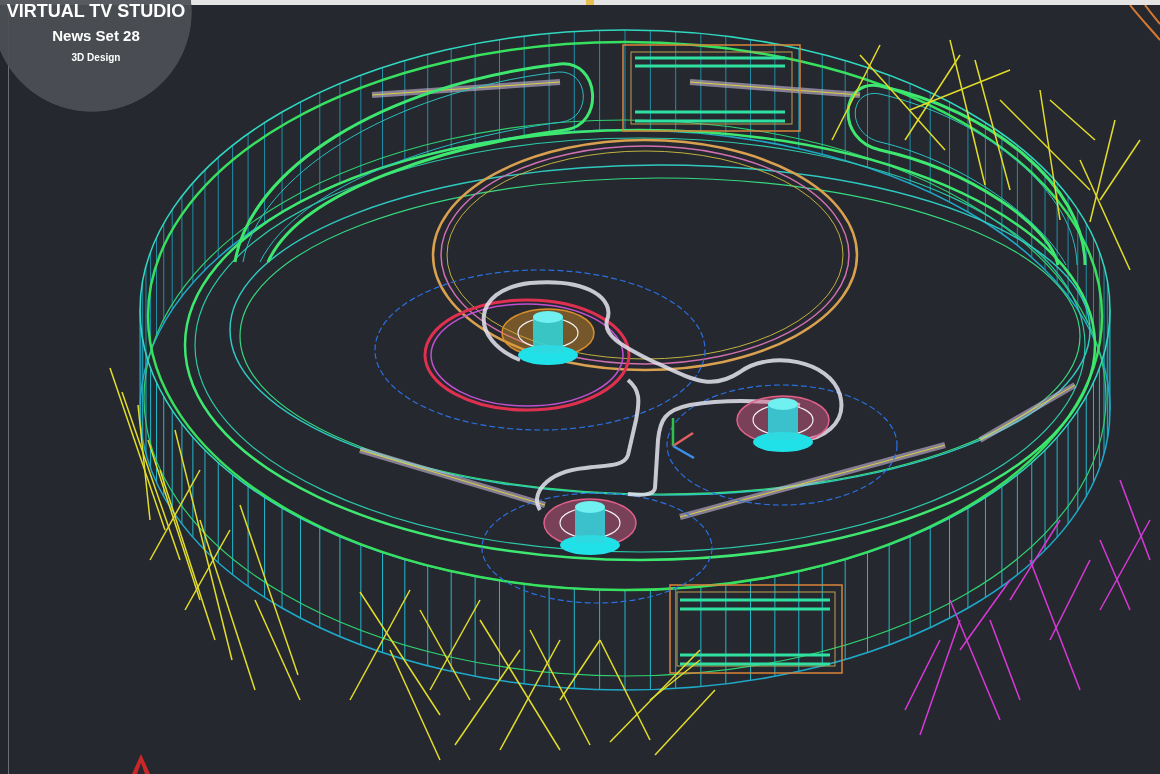  I want to click on logo-icon, so click(141, 764).